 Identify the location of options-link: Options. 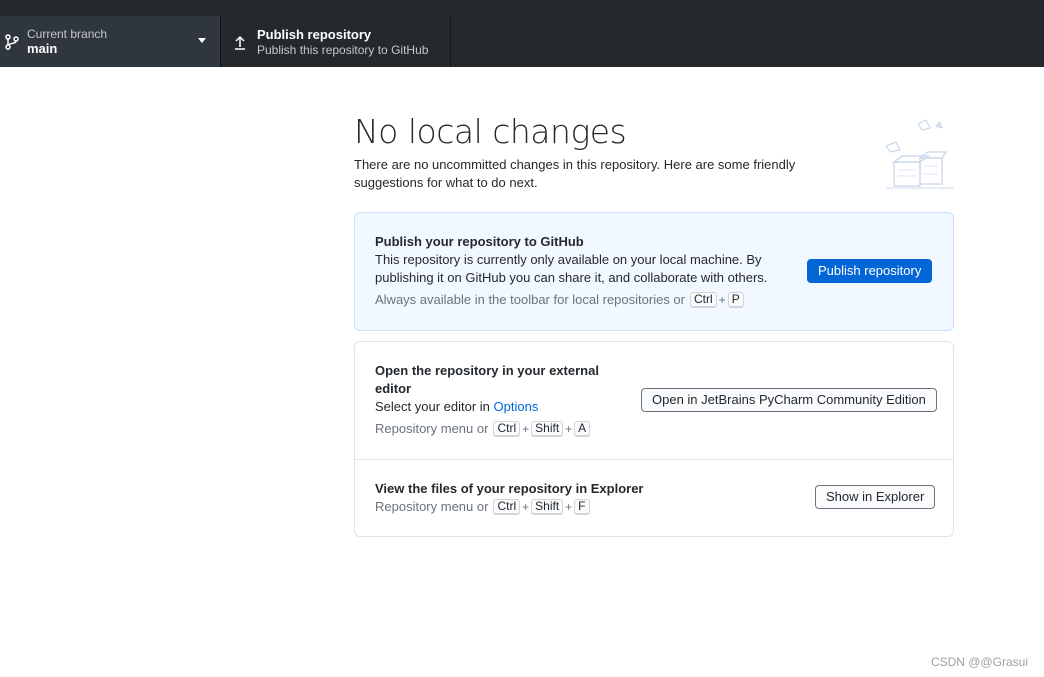
(516, 406).